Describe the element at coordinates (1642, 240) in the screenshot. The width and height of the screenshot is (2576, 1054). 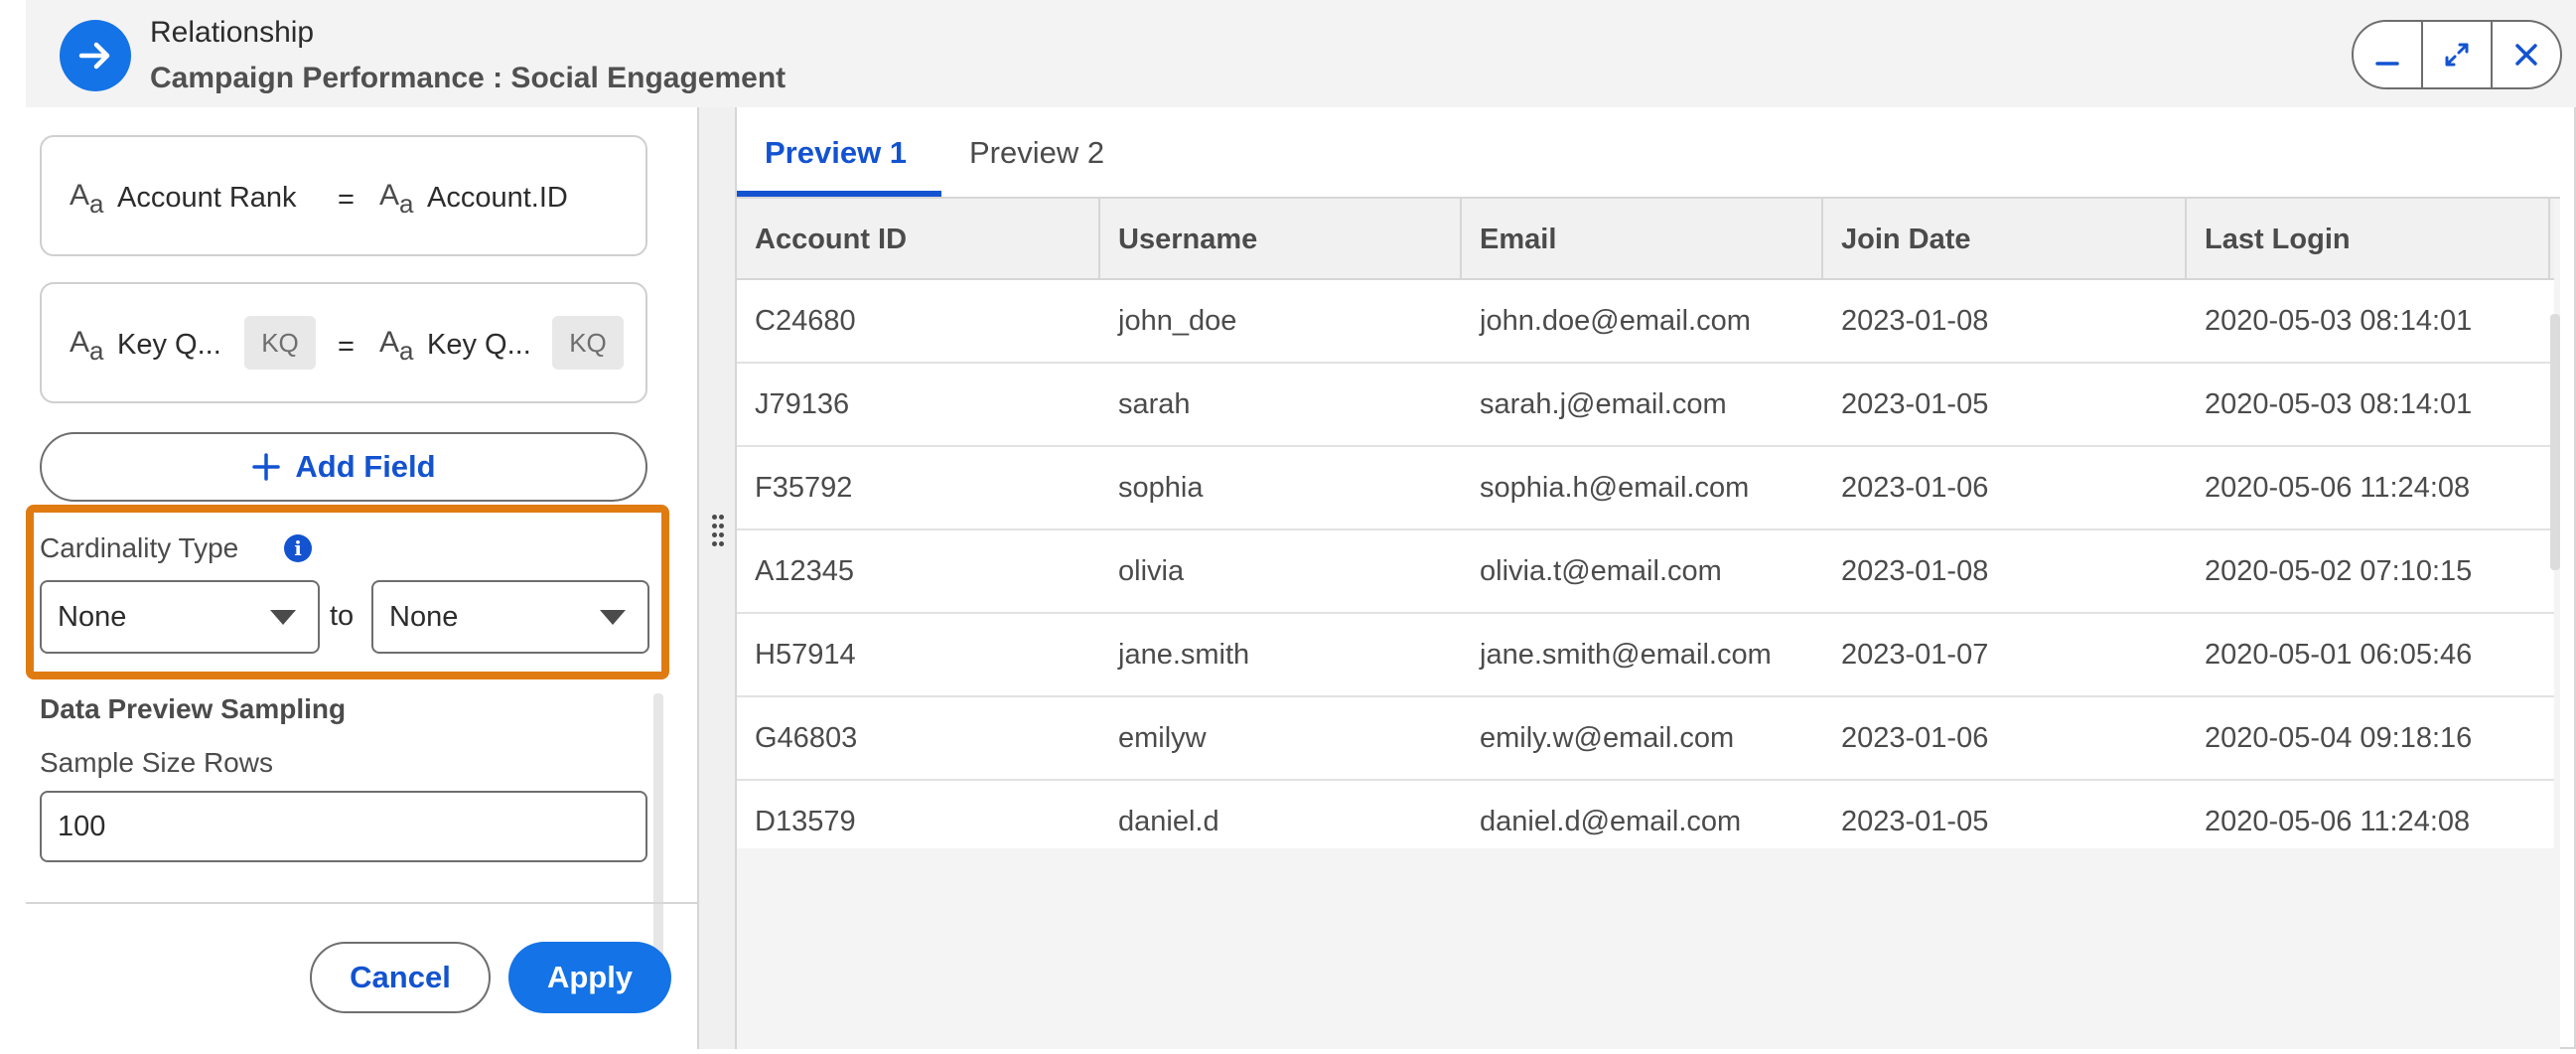
I see `column-header: Email` at that location.